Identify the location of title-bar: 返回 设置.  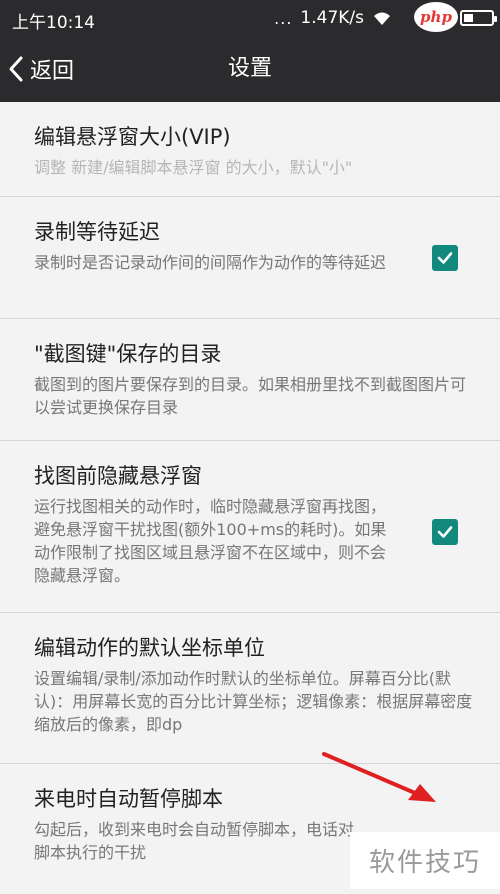
(250, 69).